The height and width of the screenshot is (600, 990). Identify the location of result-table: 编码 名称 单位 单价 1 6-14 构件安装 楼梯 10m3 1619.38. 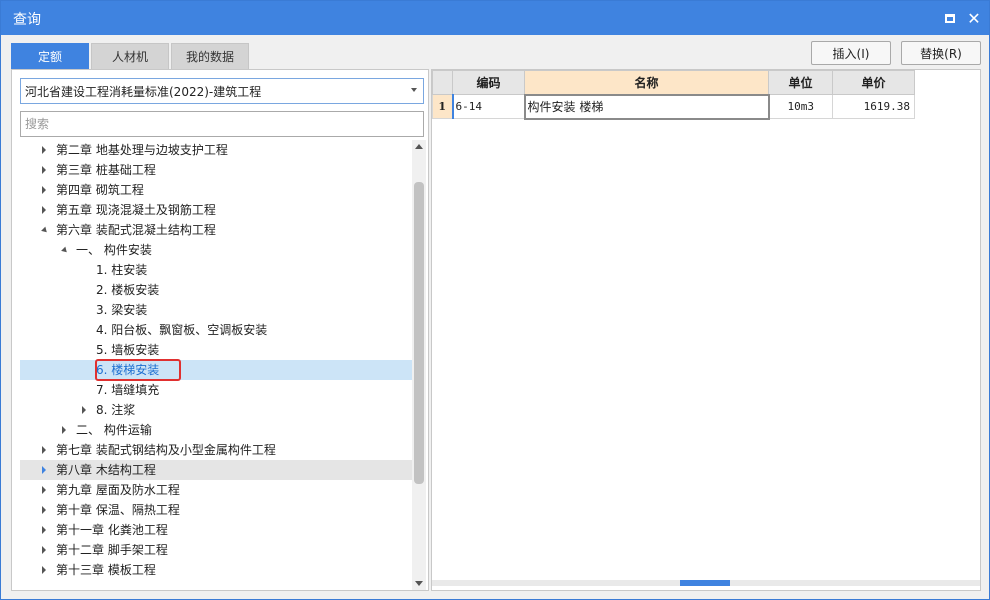
(673, 95).